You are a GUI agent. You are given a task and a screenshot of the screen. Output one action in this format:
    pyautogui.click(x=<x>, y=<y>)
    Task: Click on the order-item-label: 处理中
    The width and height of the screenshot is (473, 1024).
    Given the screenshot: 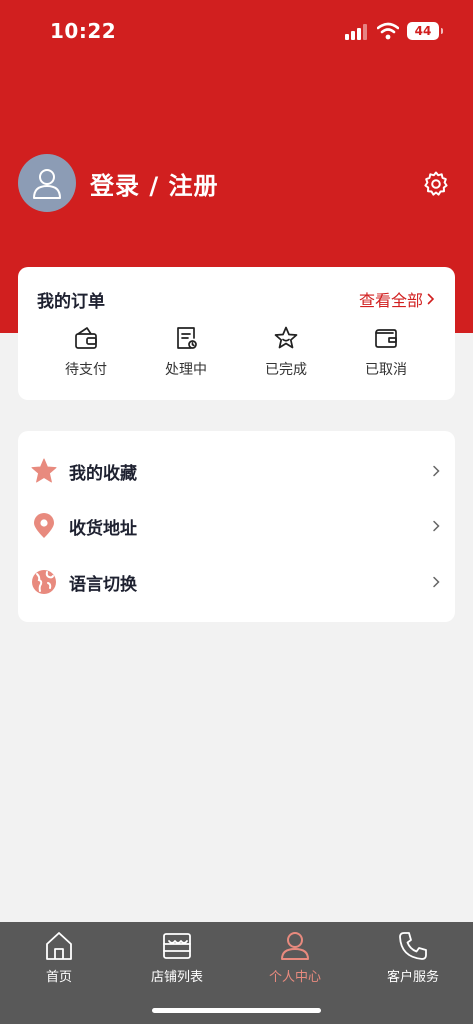 What is the action you would take?
    pyautogui.click(x=186, y=370)
    